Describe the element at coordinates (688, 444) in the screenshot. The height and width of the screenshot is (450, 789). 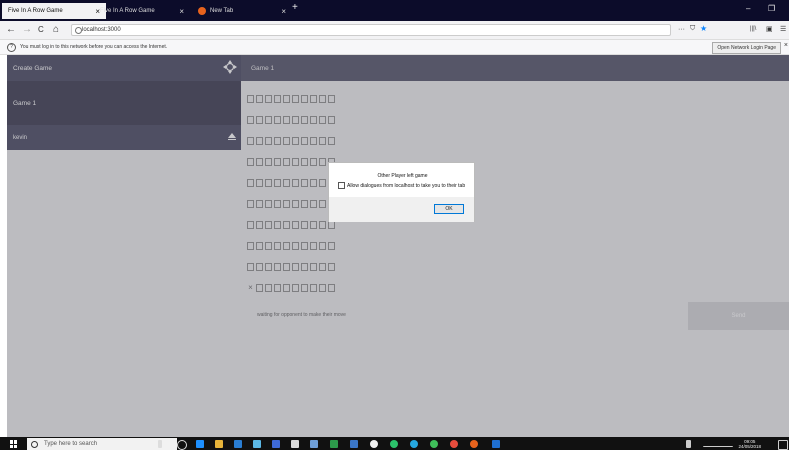
I see `people-icon` at that location.